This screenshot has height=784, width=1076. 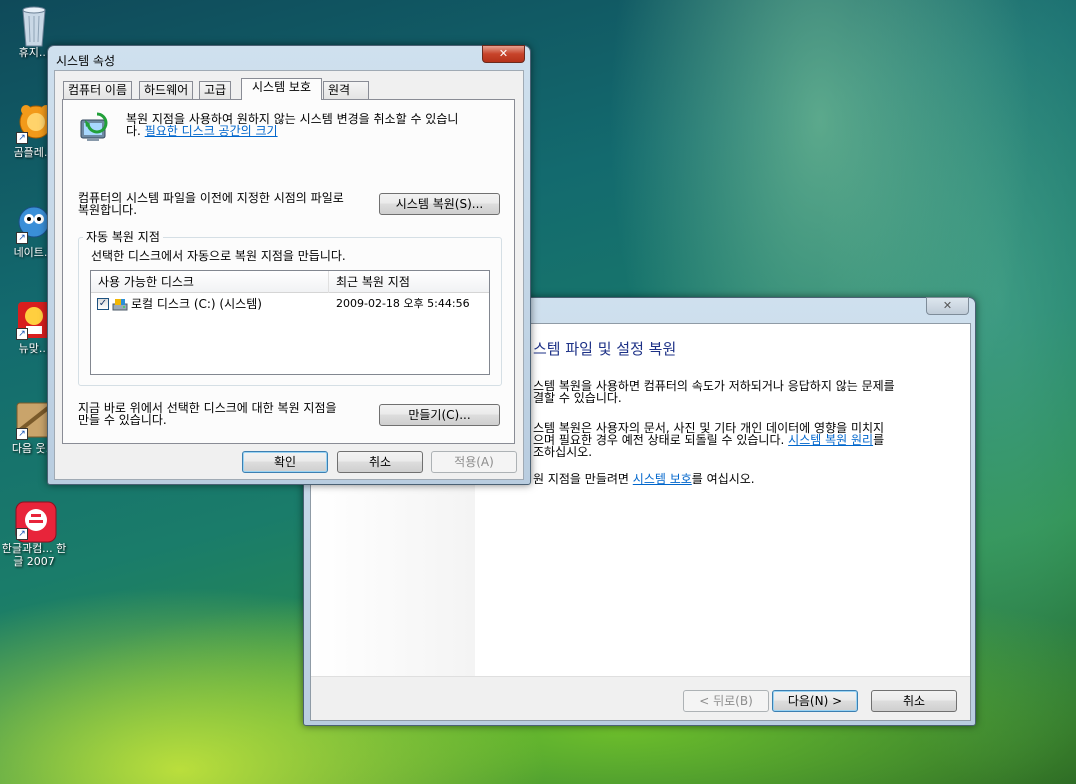 What do you see at coordinates (86, 61) in the screenshot?
I see `window-title: 시스템 속성` at bounding box center [86, 61].